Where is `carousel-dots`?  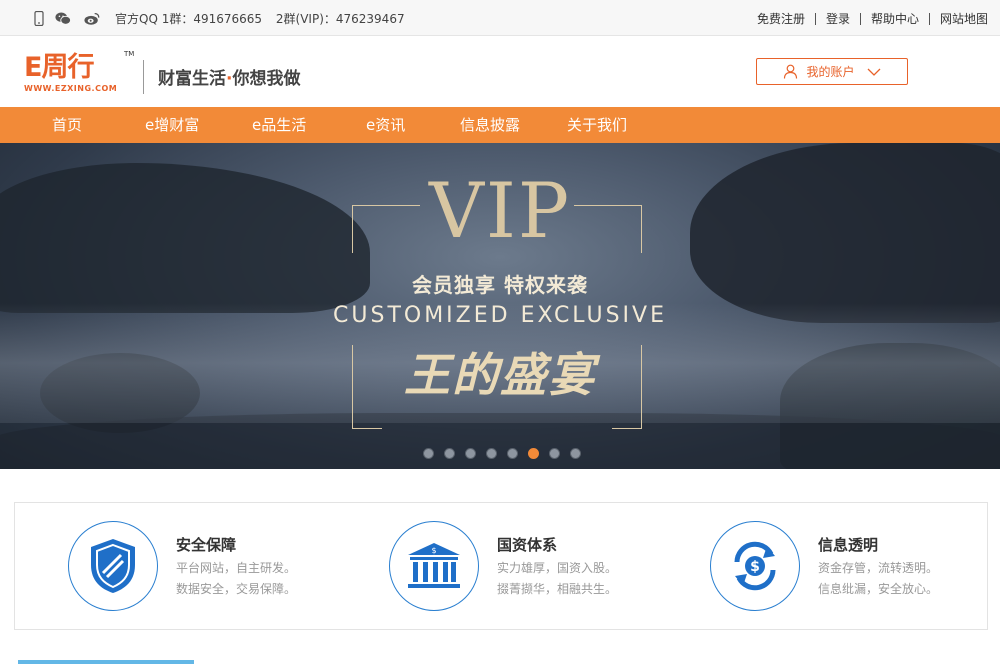 carousel-dots is located at coordinates (502, 453).